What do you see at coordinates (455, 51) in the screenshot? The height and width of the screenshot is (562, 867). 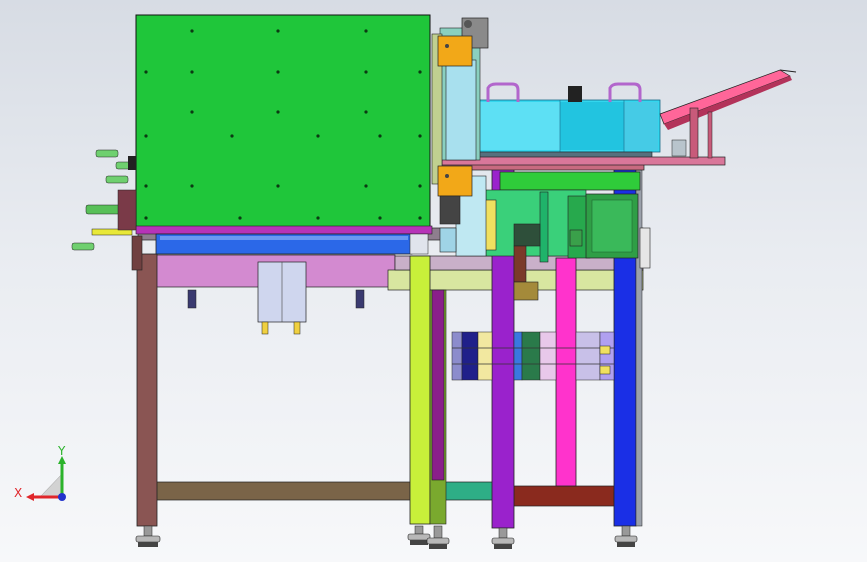 I see `orange-clamp-top` at bounding box center [455, 51].